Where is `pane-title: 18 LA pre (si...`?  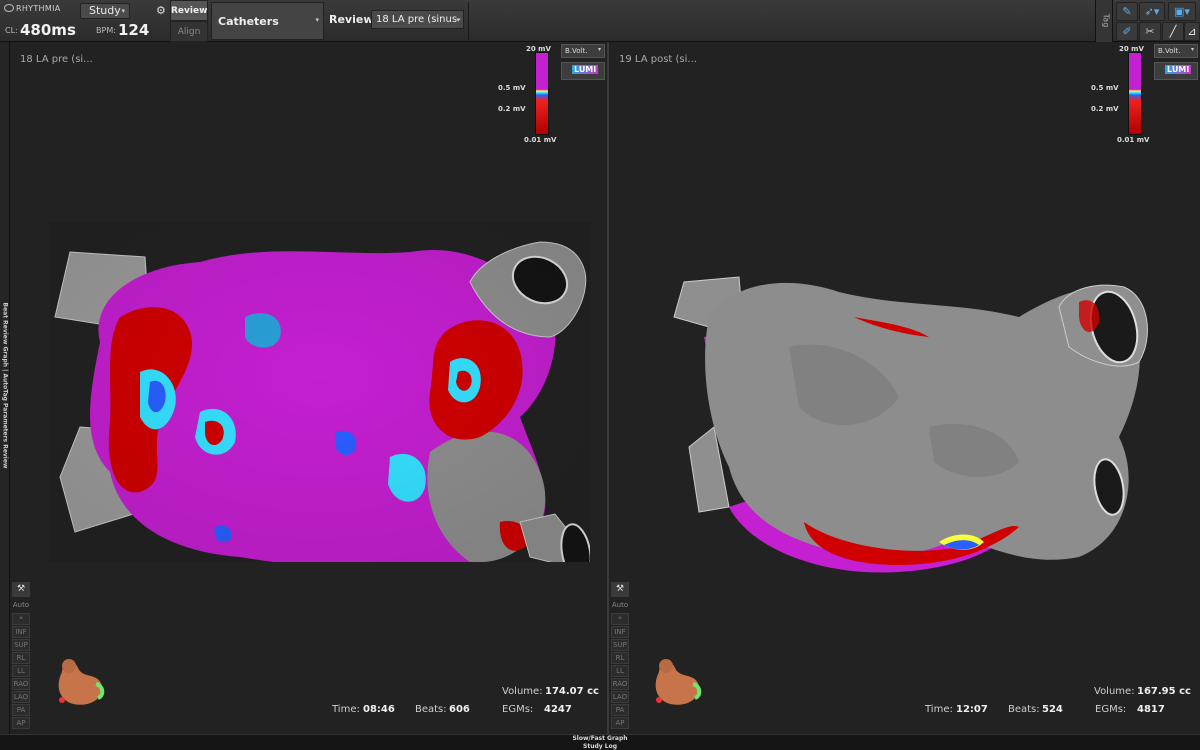 pane-title: 18 LA pre (si... is located at coordinates (56, 59).